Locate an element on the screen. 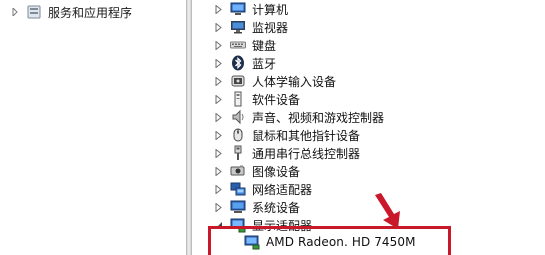  tree-item-imaging-devices: 图像设备 is located at coordinates (256, 171).